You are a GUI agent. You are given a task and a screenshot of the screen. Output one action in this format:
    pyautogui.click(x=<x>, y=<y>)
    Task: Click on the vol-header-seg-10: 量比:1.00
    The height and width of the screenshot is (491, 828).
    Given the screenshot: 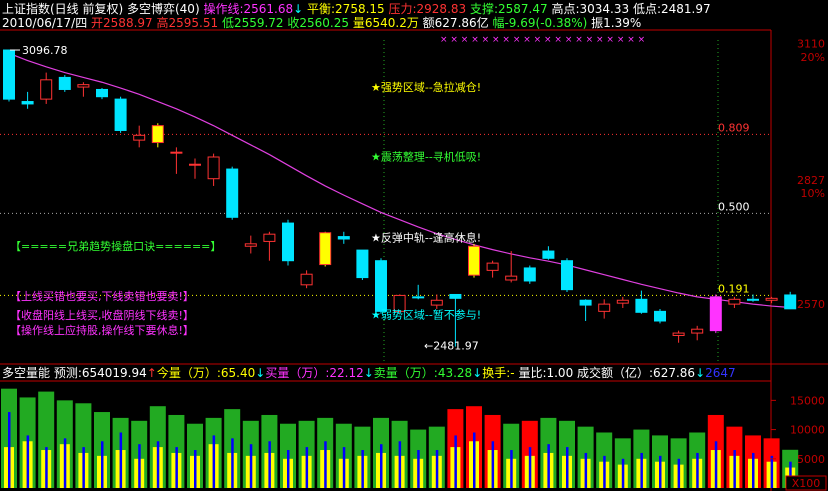 What is the action you would take?
    pyautogui.click(x=544, y=373)
    